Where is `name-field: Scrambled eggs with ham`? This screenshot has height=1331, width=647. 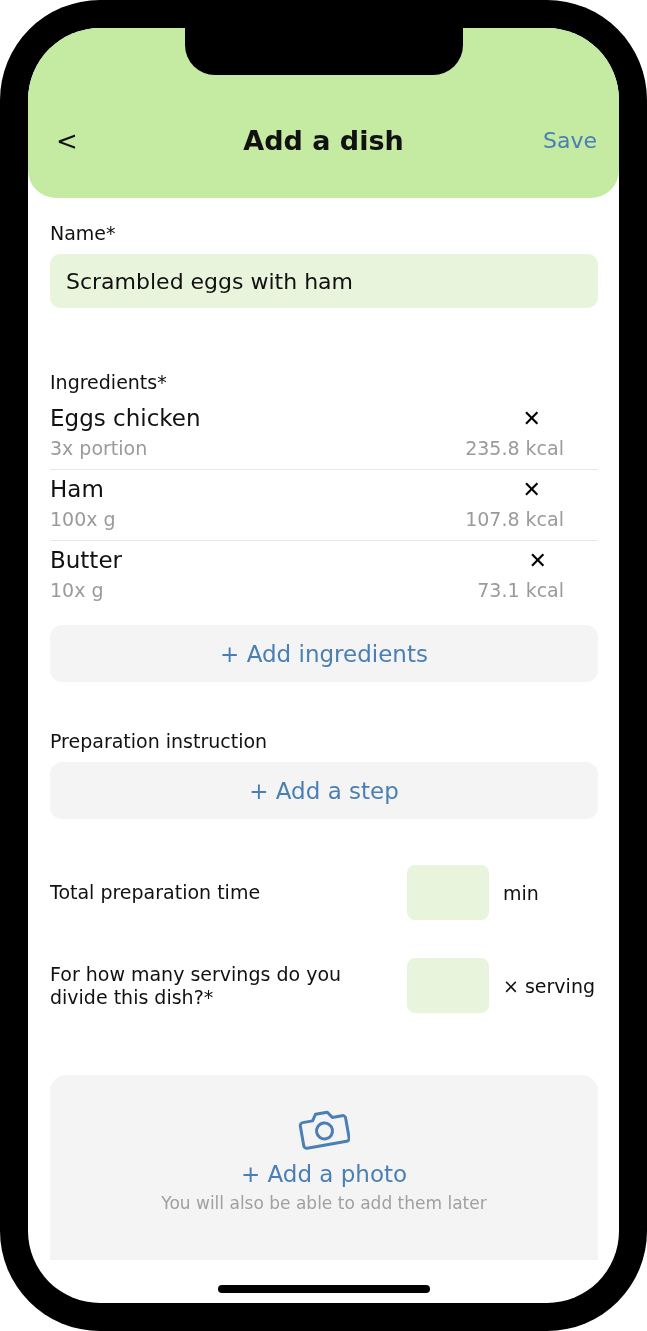
name-field: Scrambled eggs with ham is located at coordinates (324, 281).